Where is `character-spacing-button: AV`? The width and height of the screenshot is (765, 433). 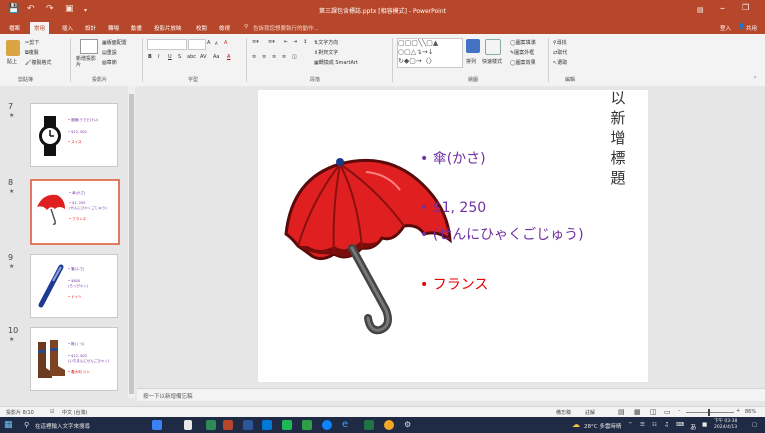 character-spacing-button: AV is located at coordinates (203, 57).